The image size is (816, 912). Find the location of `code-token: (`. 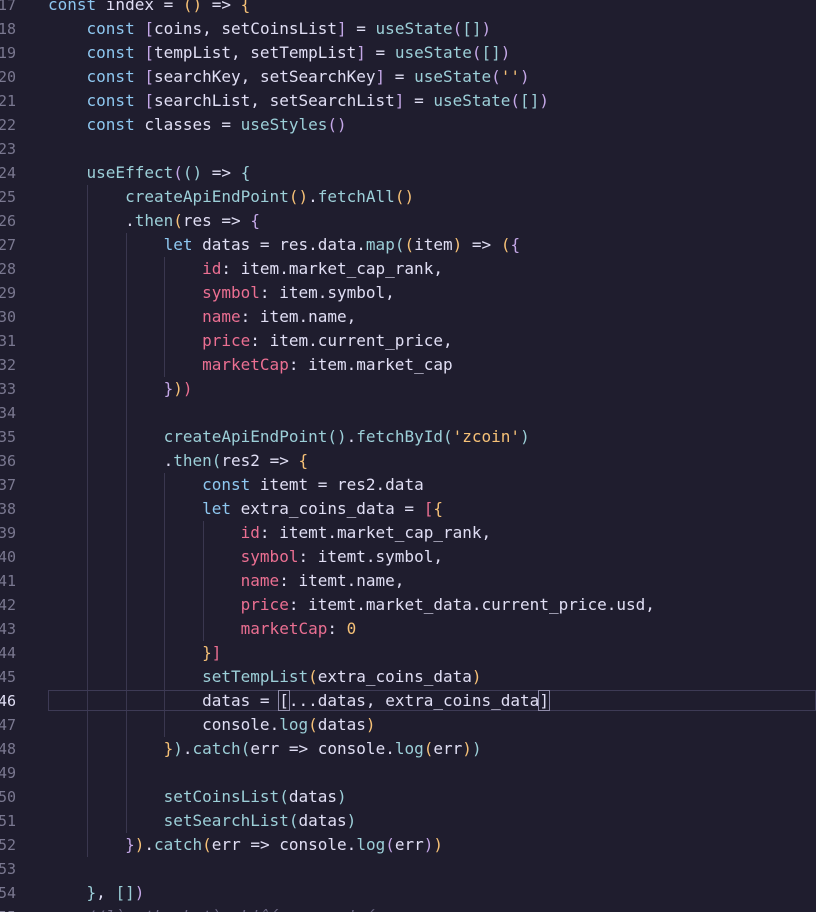

code-token: ( is located at coordinates (187, 7).